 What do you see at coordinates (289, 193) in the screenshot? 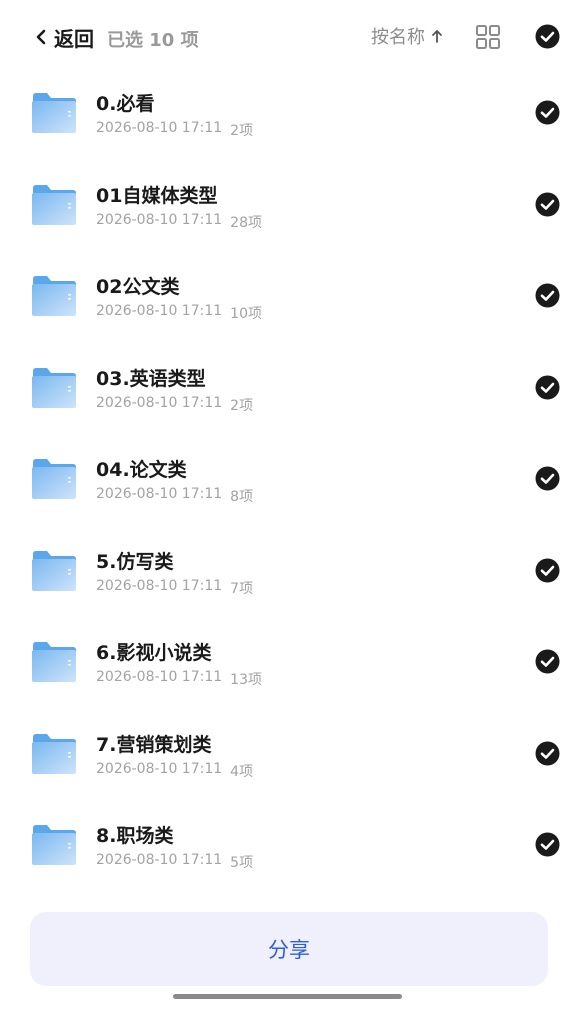
I see `file-row: 01自媒体类型 2026-08-10 17:11 28项` at bounding box center [289, 193].